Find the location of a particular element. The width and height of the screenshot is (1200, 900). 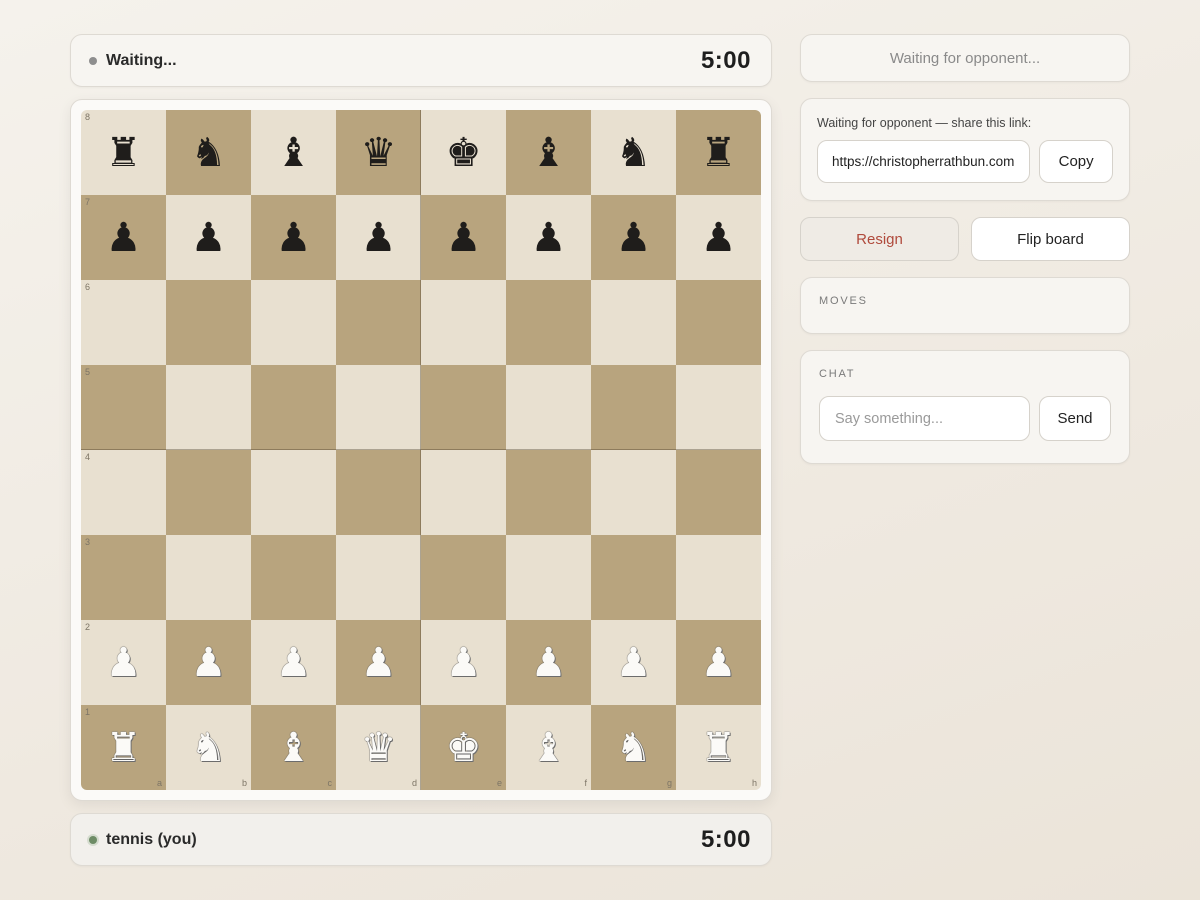

square-g2: ♟ is located at coordinates (633, 662).